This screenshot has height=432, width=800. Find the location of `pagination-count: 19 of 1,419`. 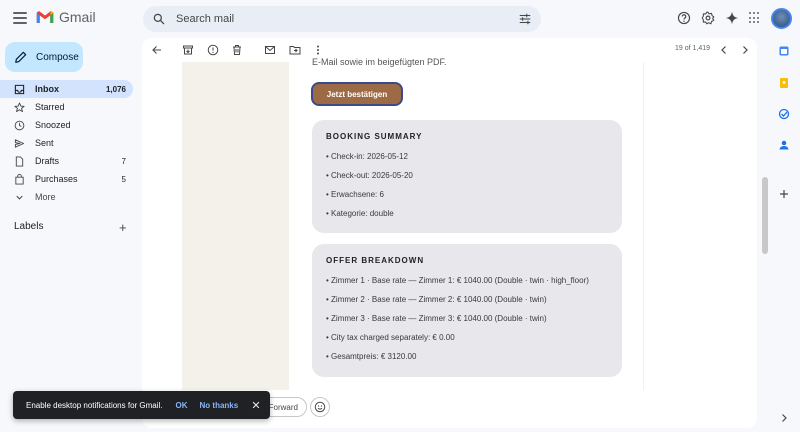

pagination-count: 19 of 1,419 is located at coordinates (693, 48).